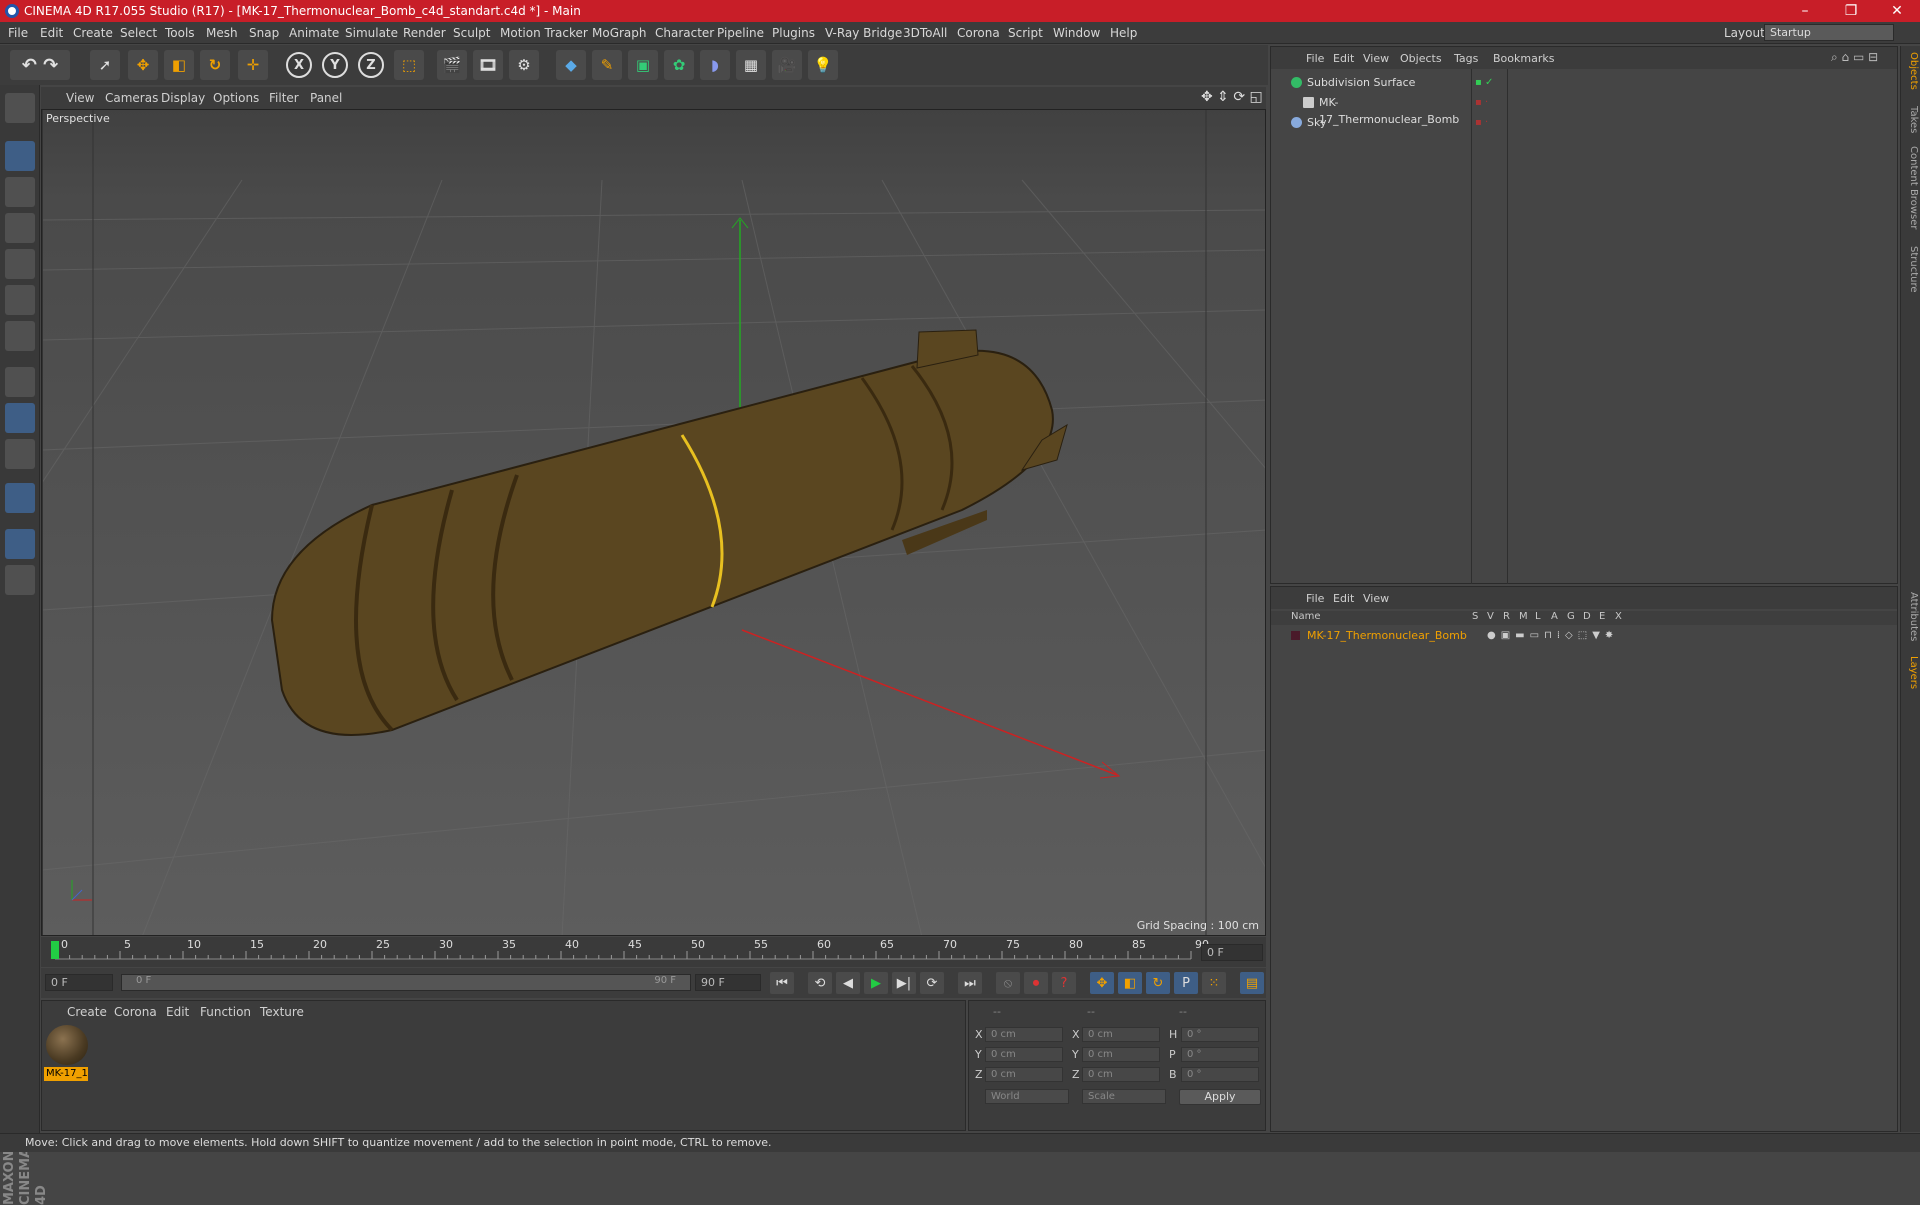  I want to click on objects-menu-edit: Edit, so click(1343, 58).